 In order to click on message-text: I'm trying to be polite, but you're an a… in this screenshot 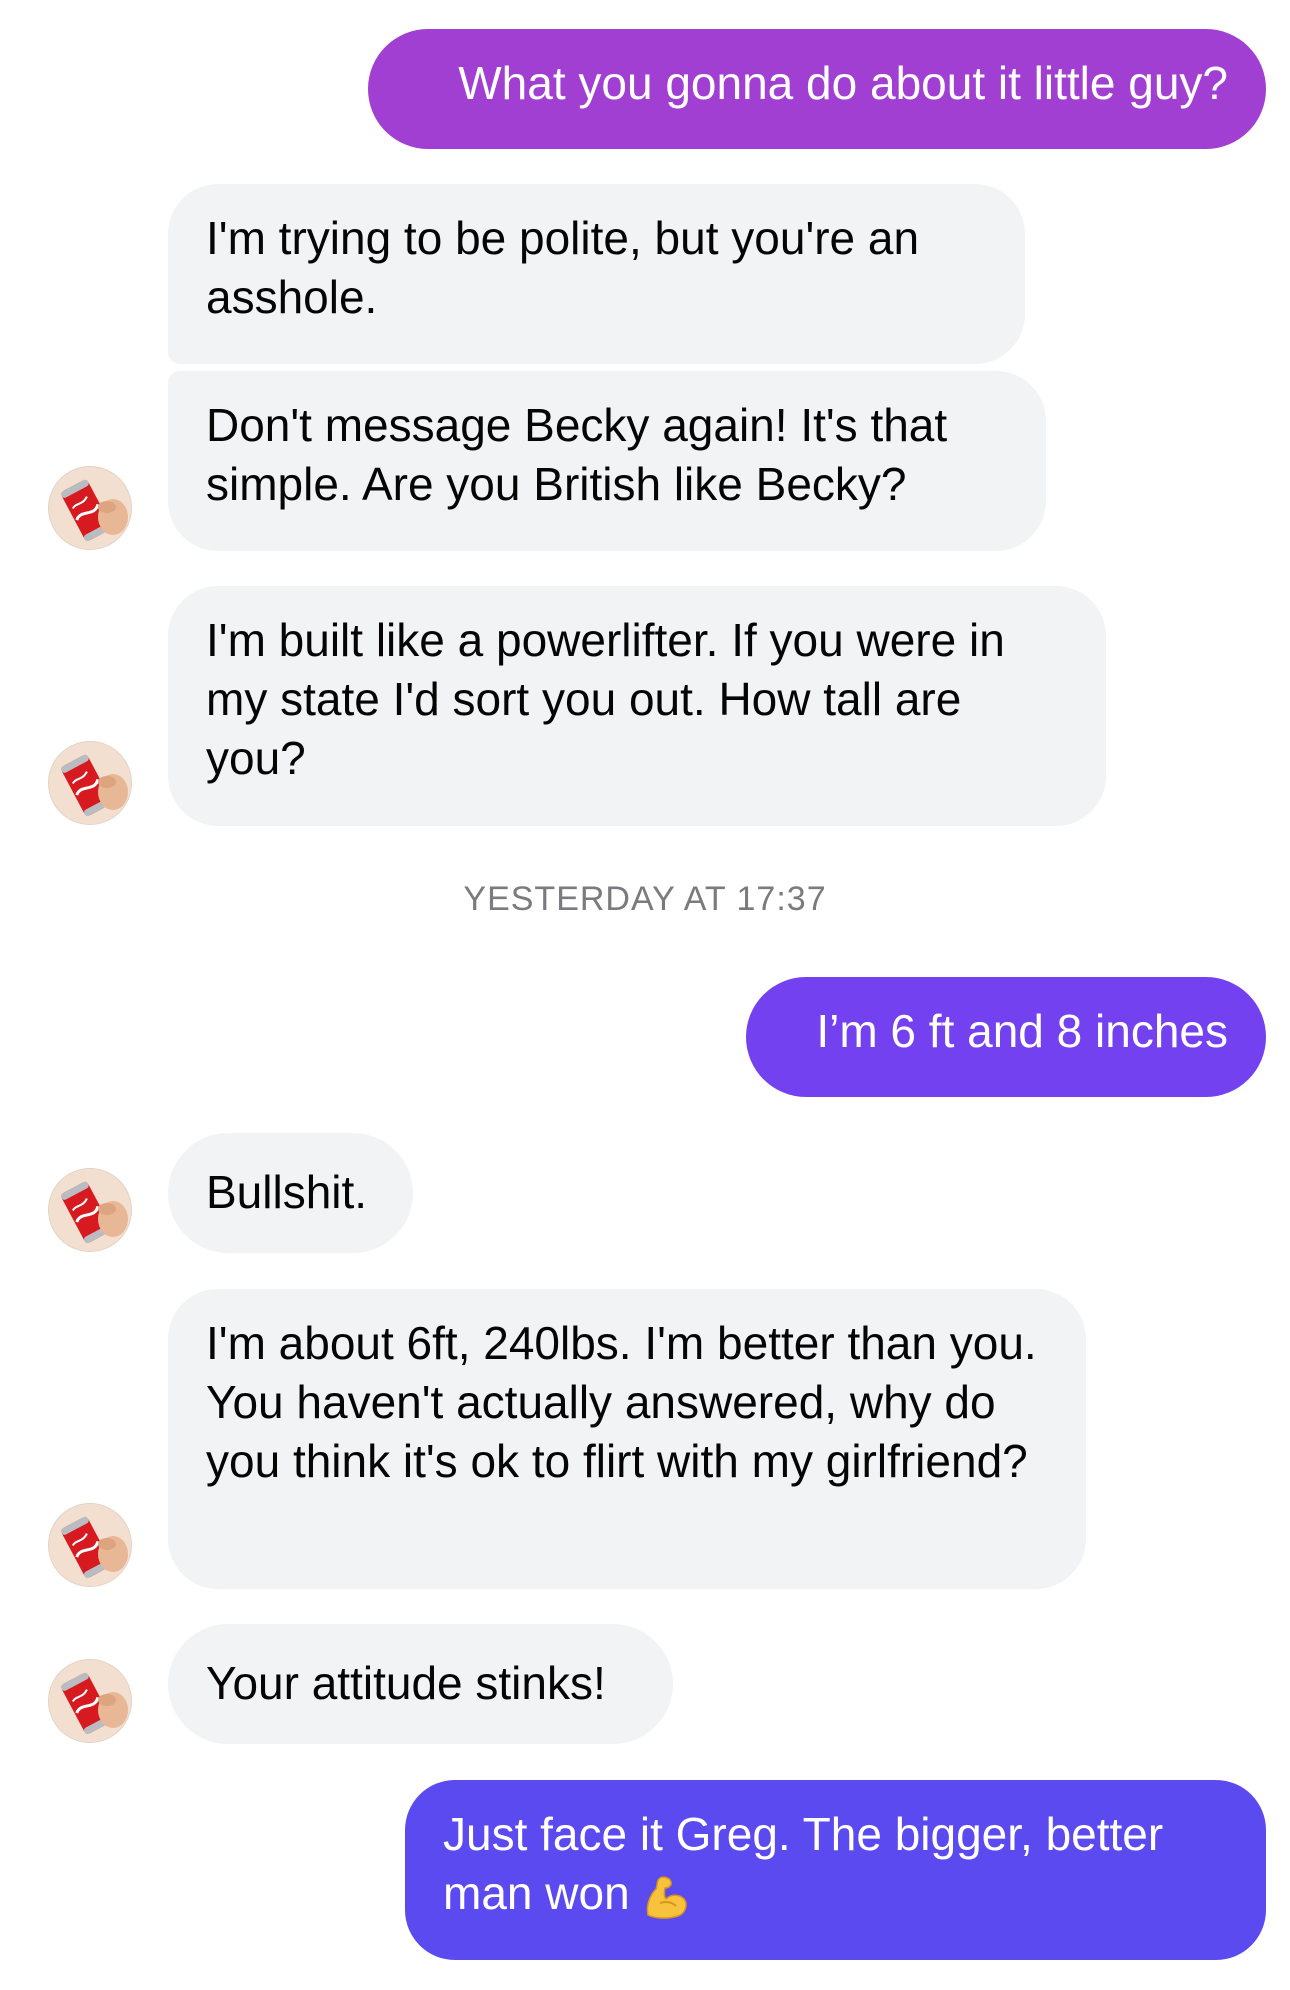, I will do `click(563, 267)`.